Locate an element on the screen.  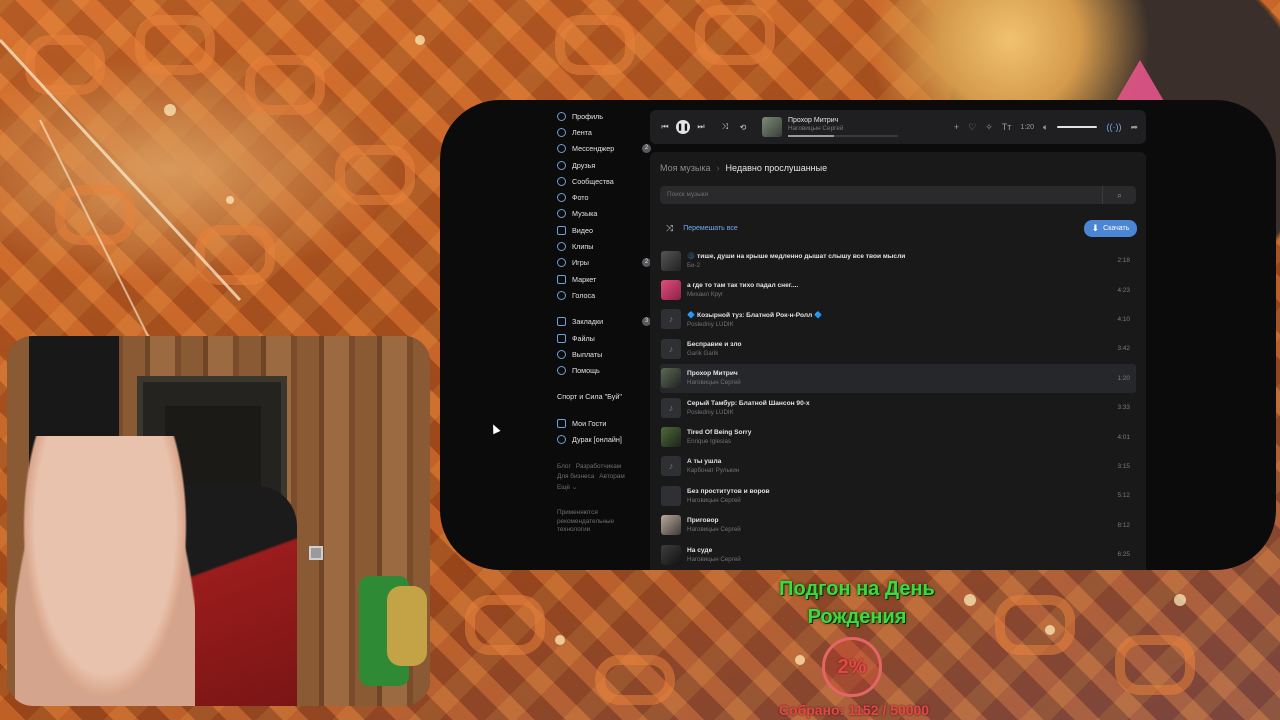
shuffle-all-button: ⤨ Перемешать все is located at coordinates (702, 228).